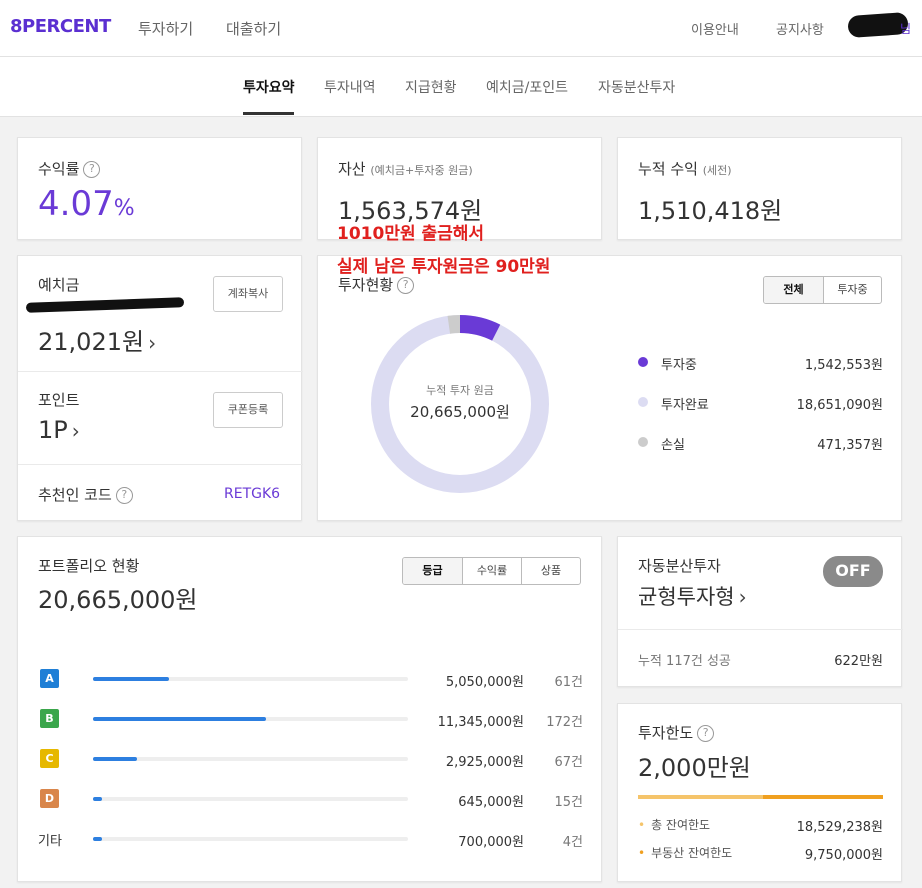 Image resolution: width=922 pixels, height=888 pixels. I want to click on deposit-value: 21,021원 ›, so click(97, 339).